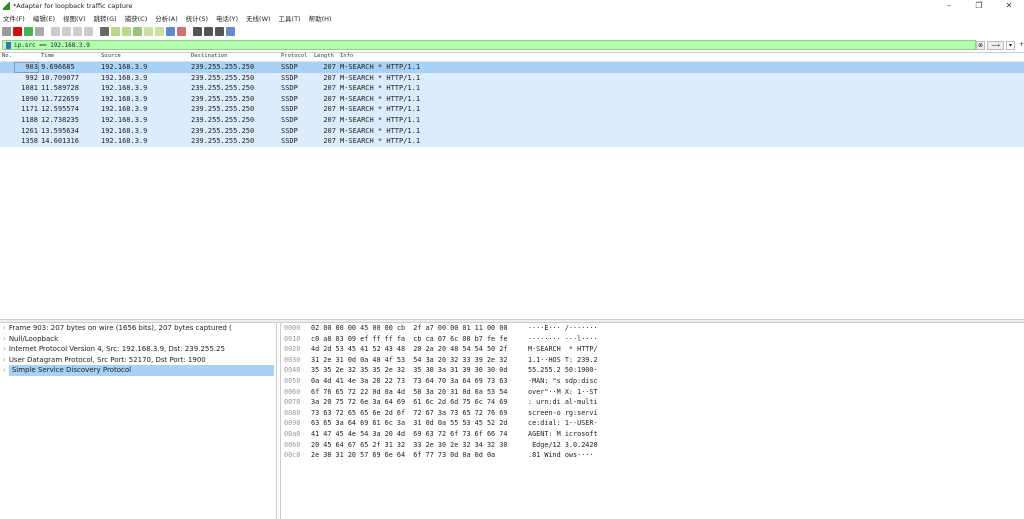  What do you see at coordinates (209, 56) in the screenshot?
I see `col-destination: Destination` at bounding box center [209, 56].